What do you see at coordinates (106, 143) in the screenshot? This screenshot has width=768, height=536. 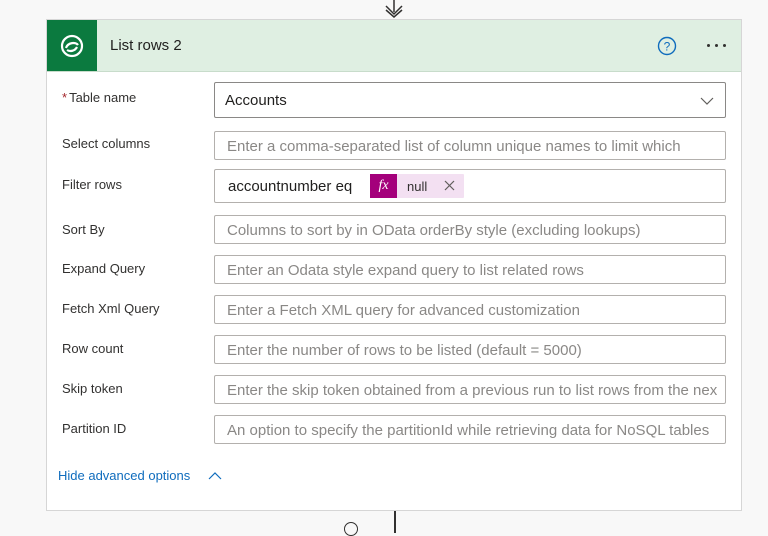 I see `select-columns-label: Select columns` at bounding box center [106, 143].